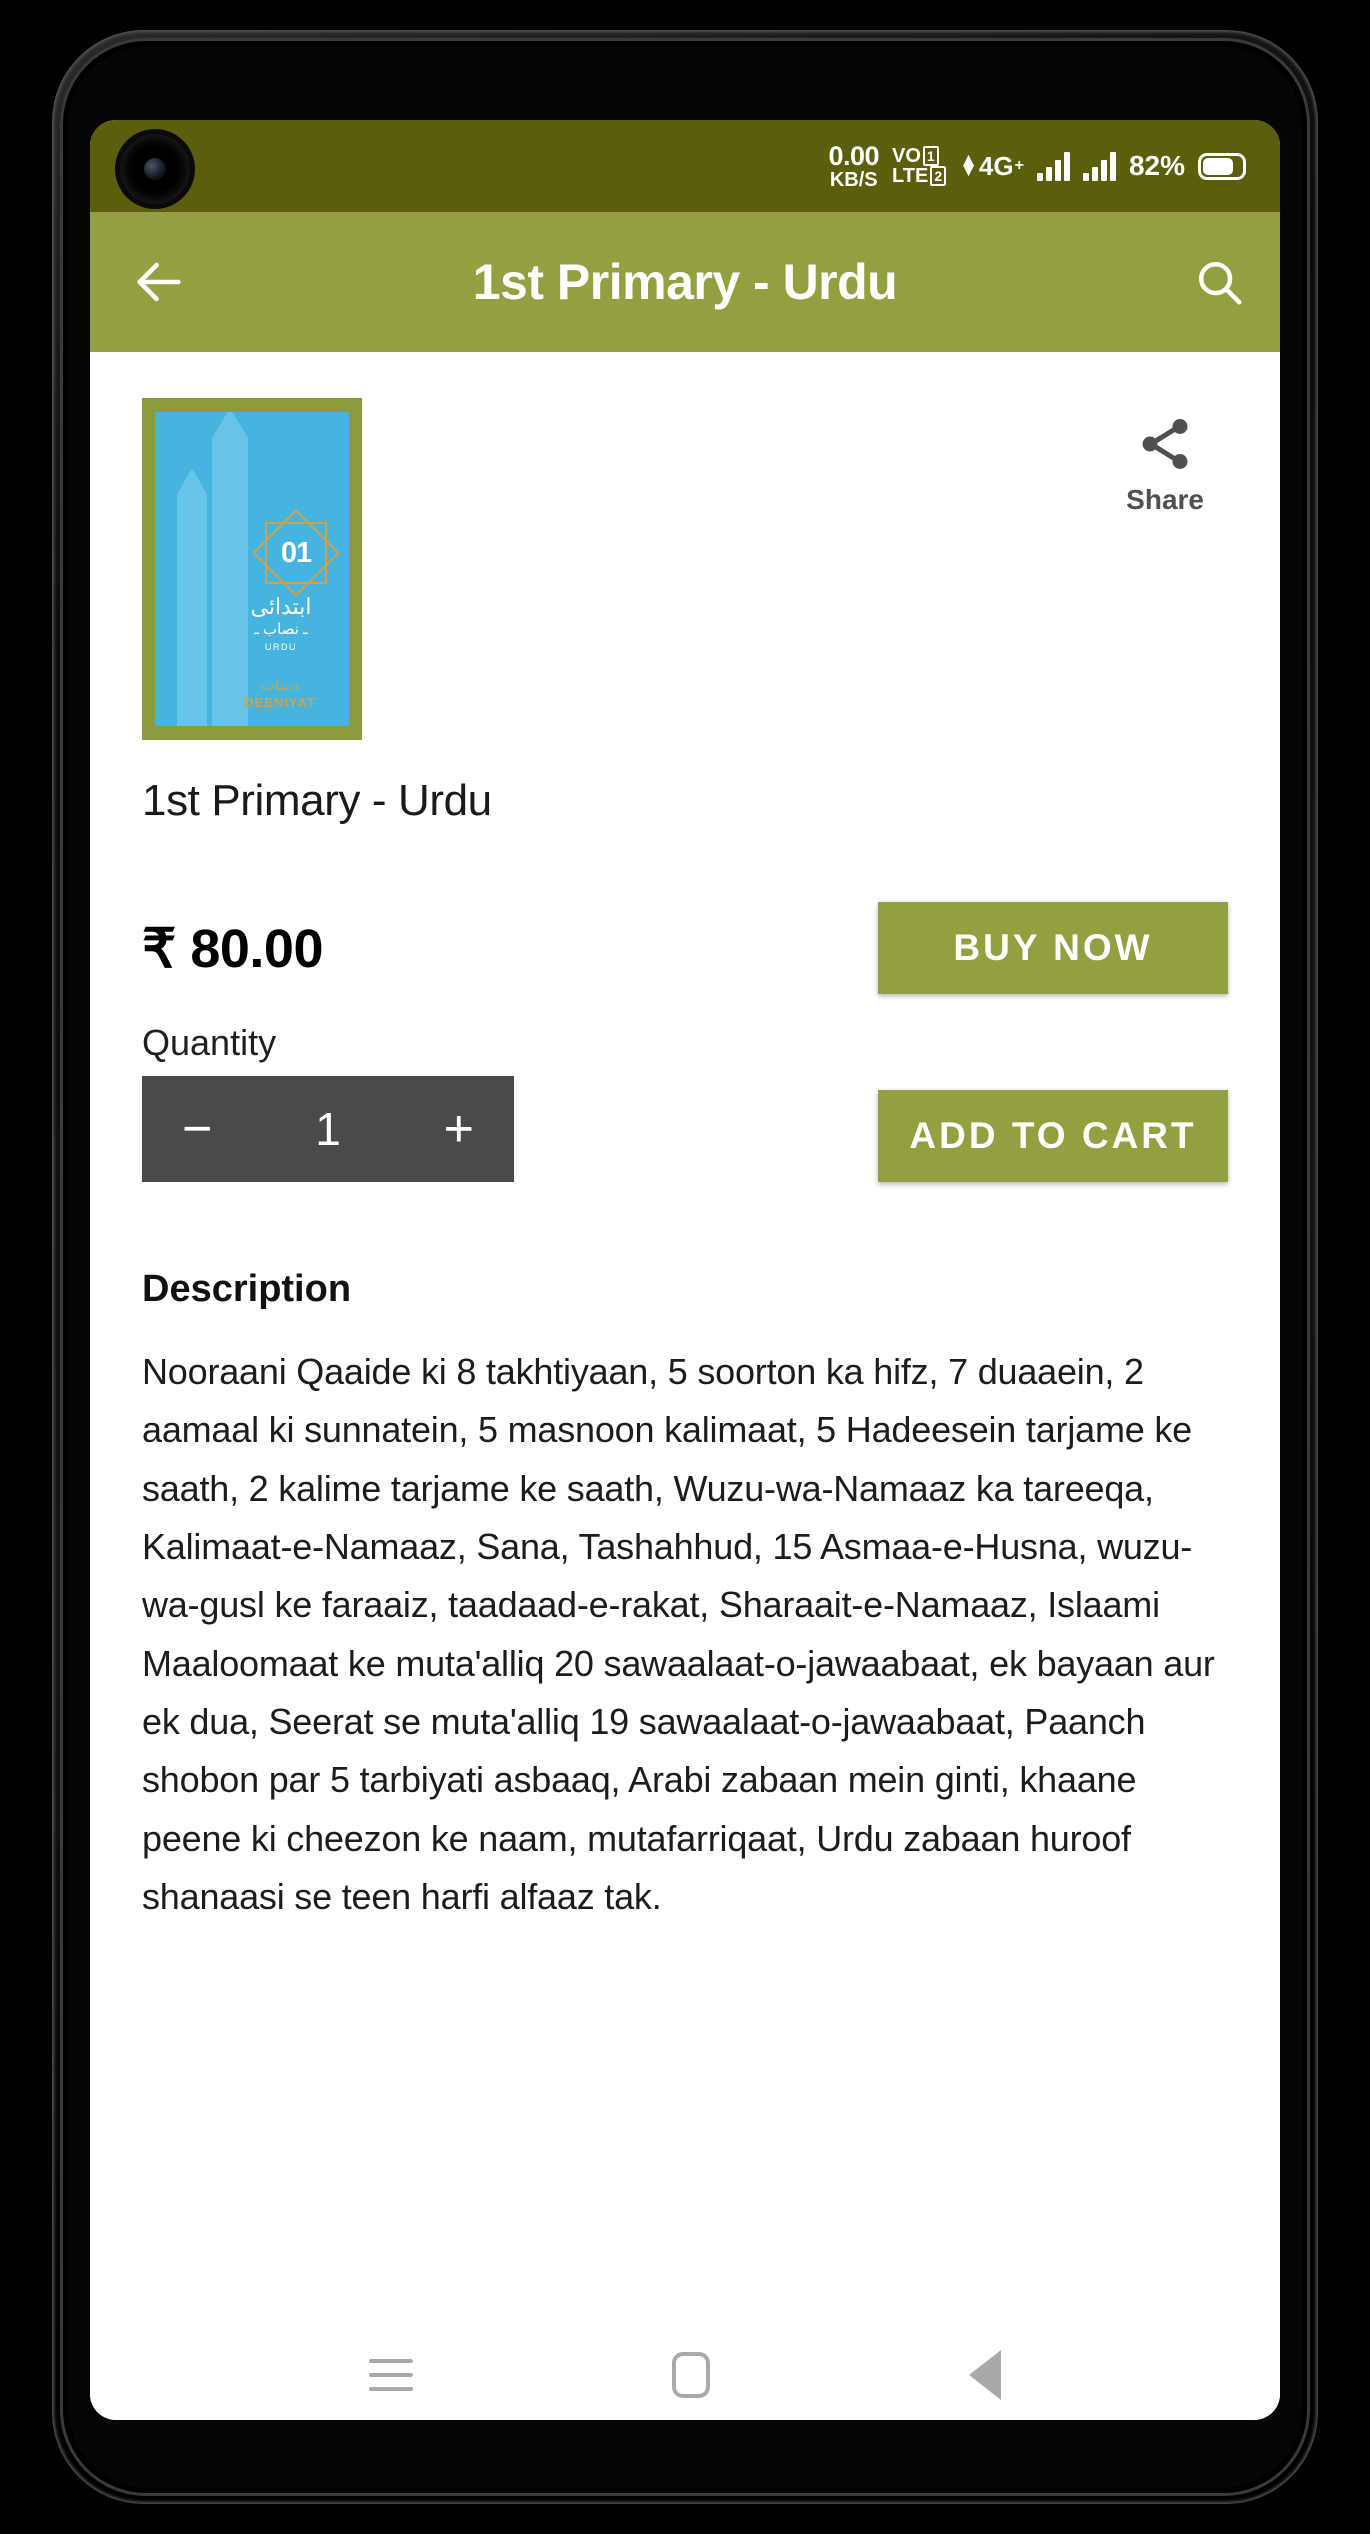 This screenshot has height=2534, width=1370. What do you see at coordinates (1156, 165) in the screenshot?
I see `battery-percent-label: 82%` at bounding box center [1156, 165].